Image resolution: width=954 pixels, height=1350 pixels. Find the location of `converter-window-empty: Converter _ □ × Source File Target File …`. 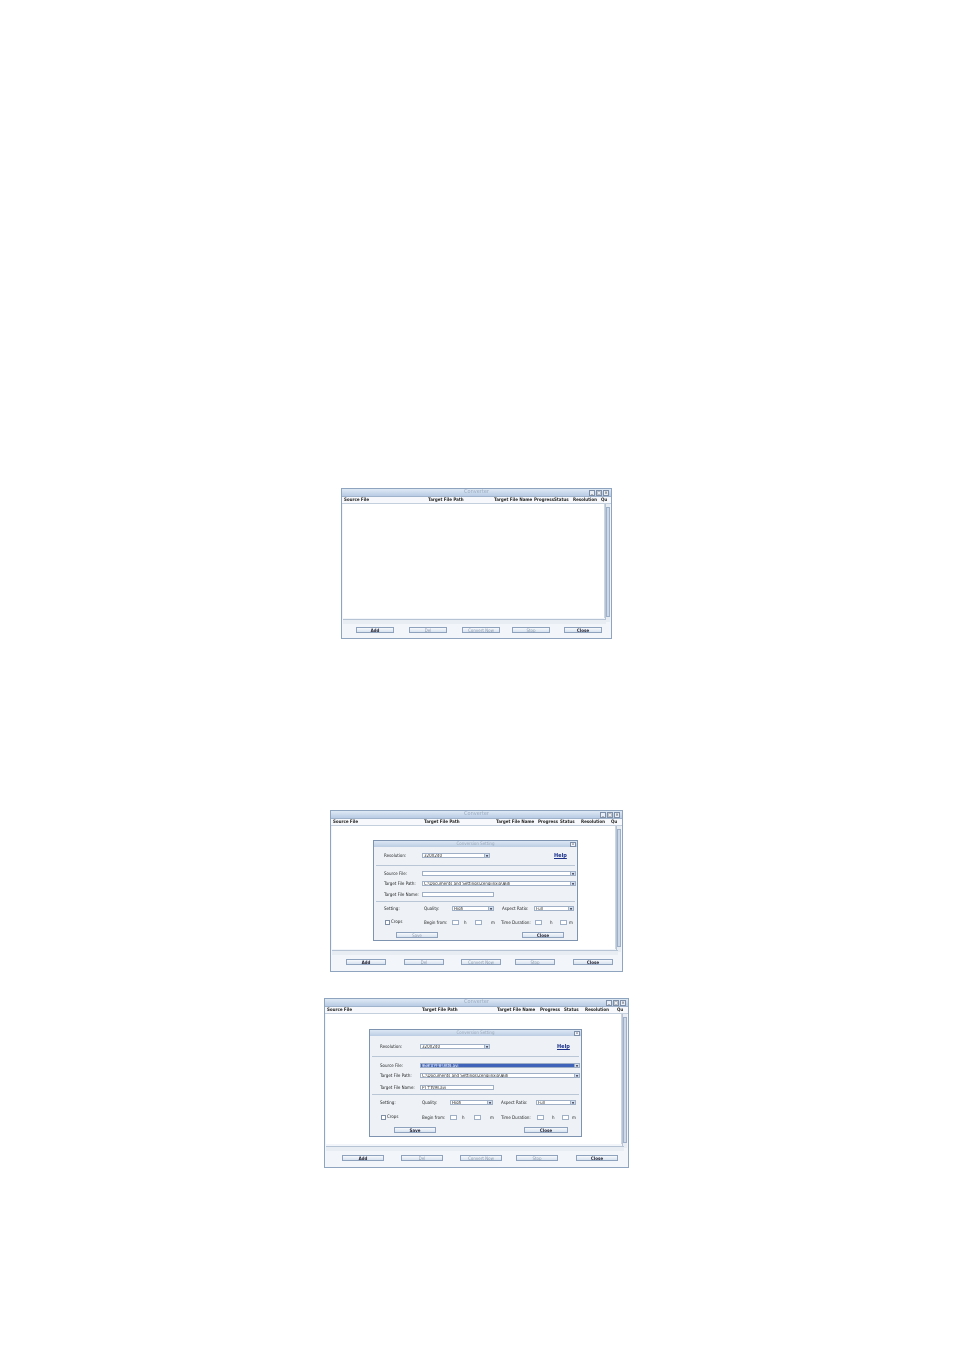

converter-window-empty: Converter _ □ × Source File Target File … is located at coordinates (476, 563).